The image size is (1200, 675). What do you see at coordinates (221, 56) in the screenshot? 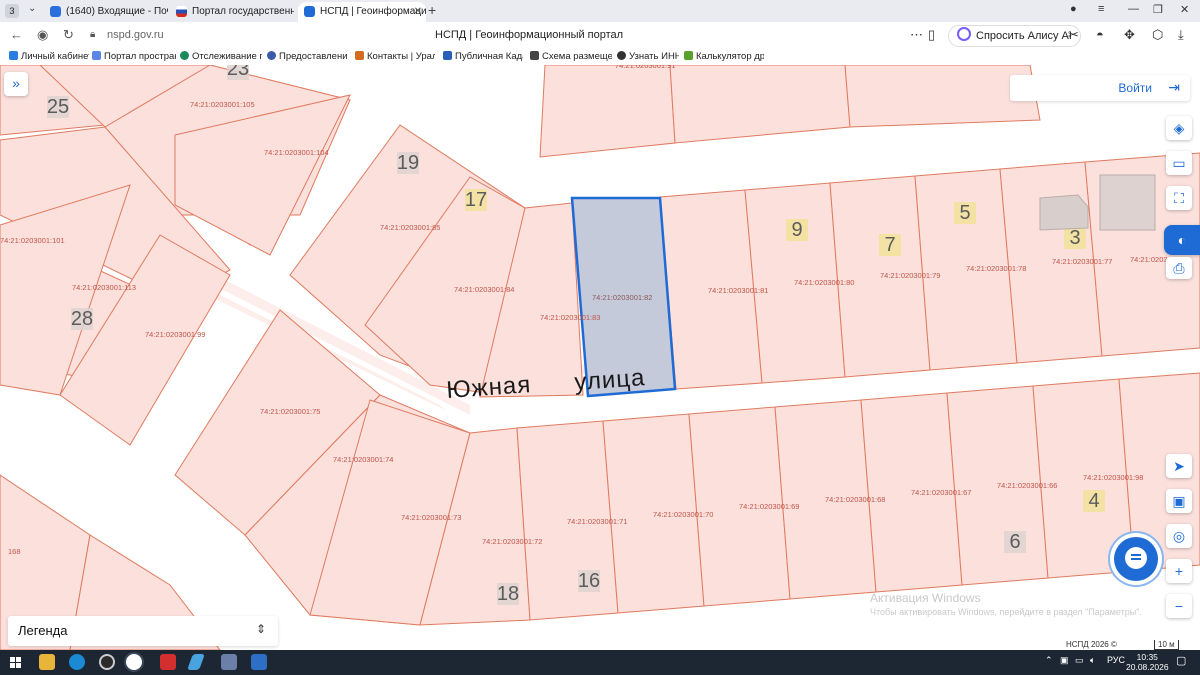
I see `bookmark-item: Отслеживание пс` at bounding box center [221, 56].